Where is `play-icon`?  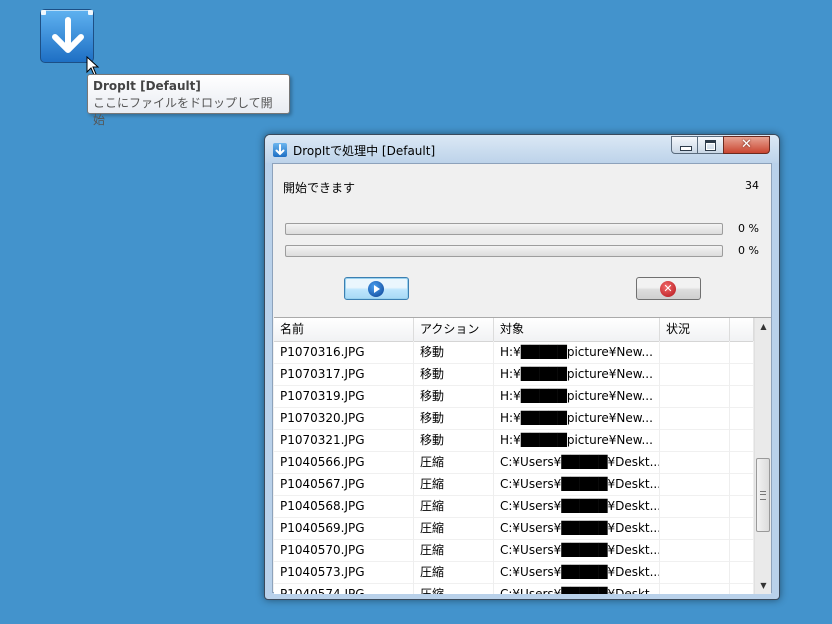 play-icon is located at coordinates (376, 289).